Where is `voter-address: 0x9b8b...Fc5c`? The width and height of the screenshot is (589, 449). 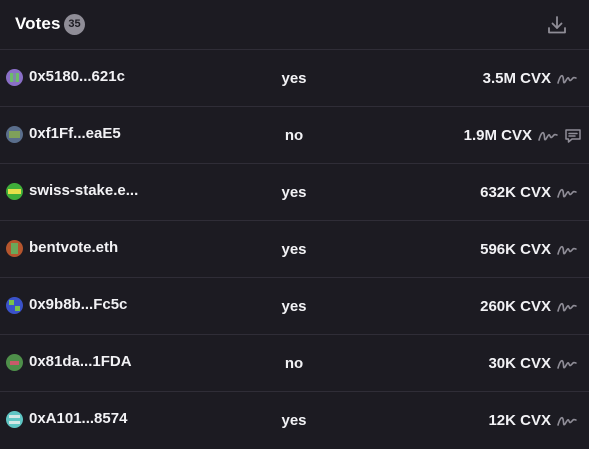
voter-address: 0x9b8b...Fc5c is located at coordinates (78, 304).